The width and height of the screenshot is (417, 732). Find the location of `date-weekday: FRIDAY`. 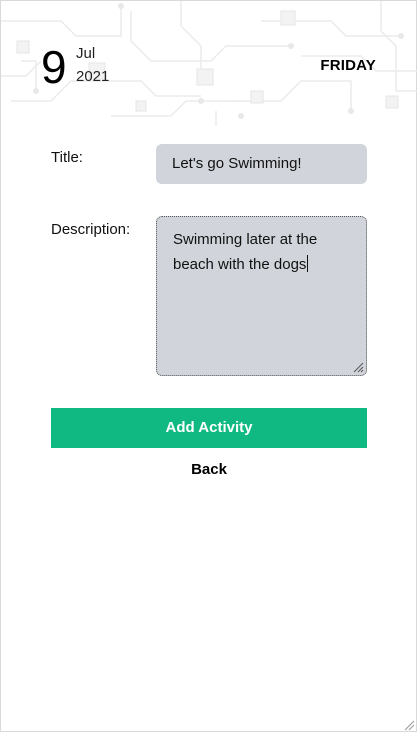

date-weekday: FRIDAY is located at coordinates (348, 65).